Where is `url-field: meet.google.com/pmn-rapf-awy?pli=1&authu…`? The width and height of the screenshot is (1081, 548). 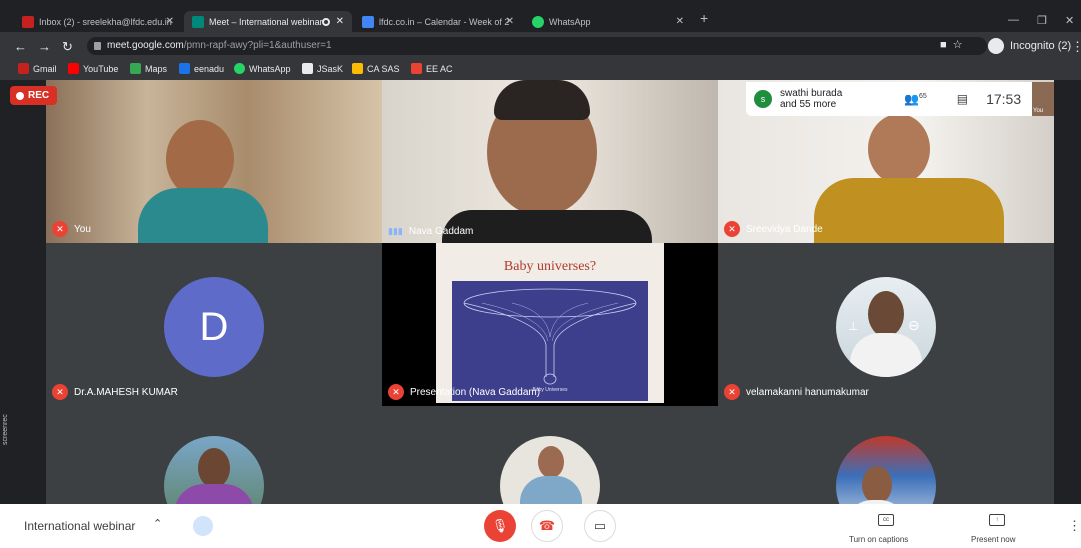 url-field: meet.google.com/pmn-rapf-awy?pli=1&authu… is located at coordinates (537, 46).